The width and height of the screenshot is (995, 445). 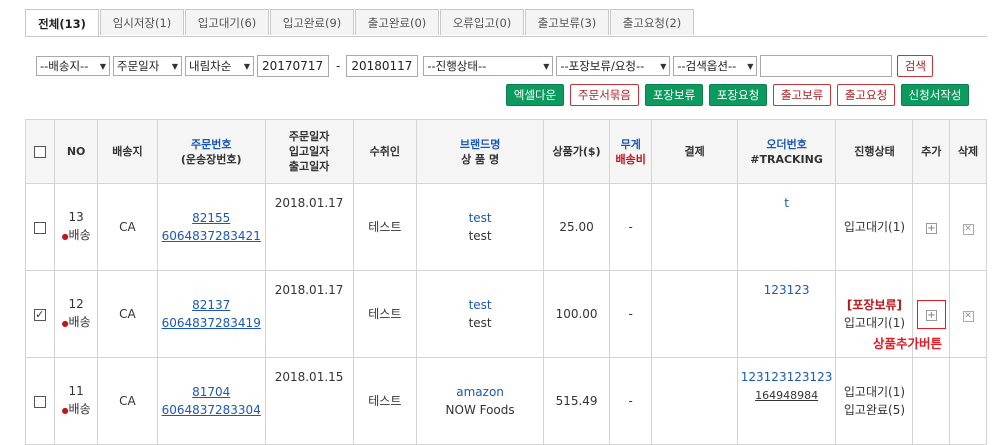 What do you see at coordinates (535, 95) in the screenshot?
I see `excel-download-button: 엑셀다운` at bounding box center [535, 95].